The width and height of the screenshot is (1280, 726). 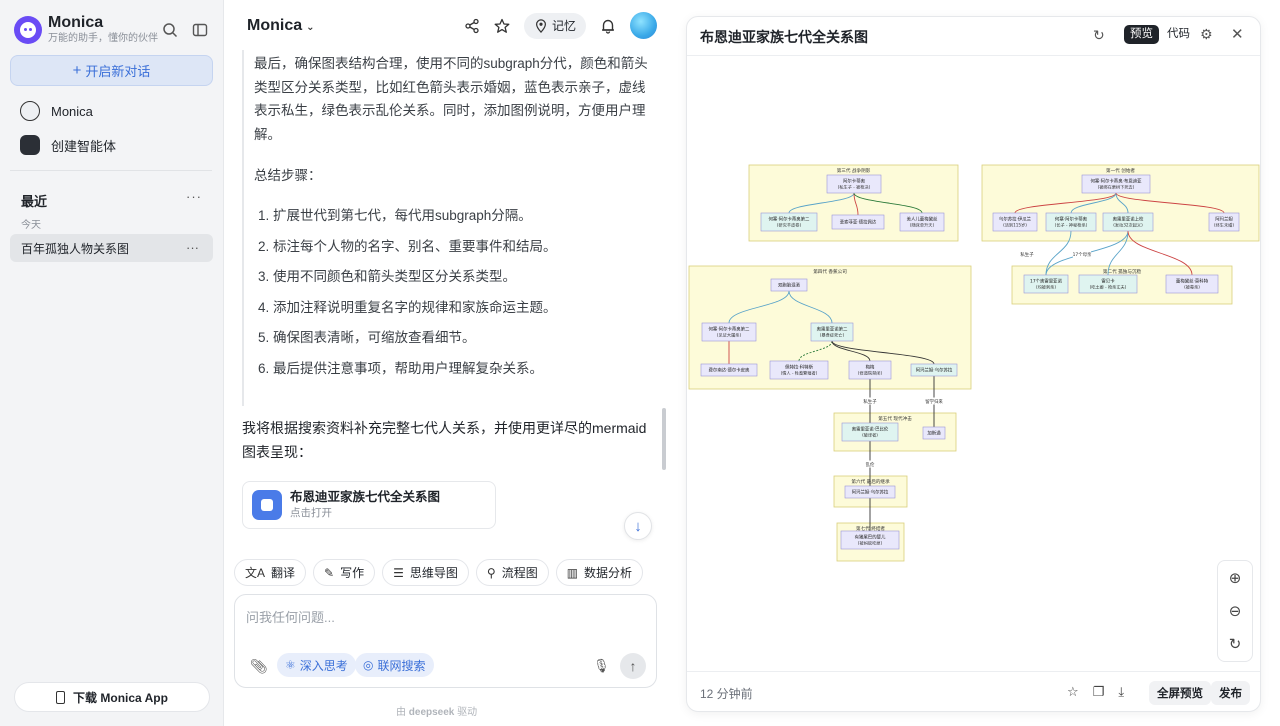 I want to click on atom-icon: ⚛, so click(x=290, y=665).